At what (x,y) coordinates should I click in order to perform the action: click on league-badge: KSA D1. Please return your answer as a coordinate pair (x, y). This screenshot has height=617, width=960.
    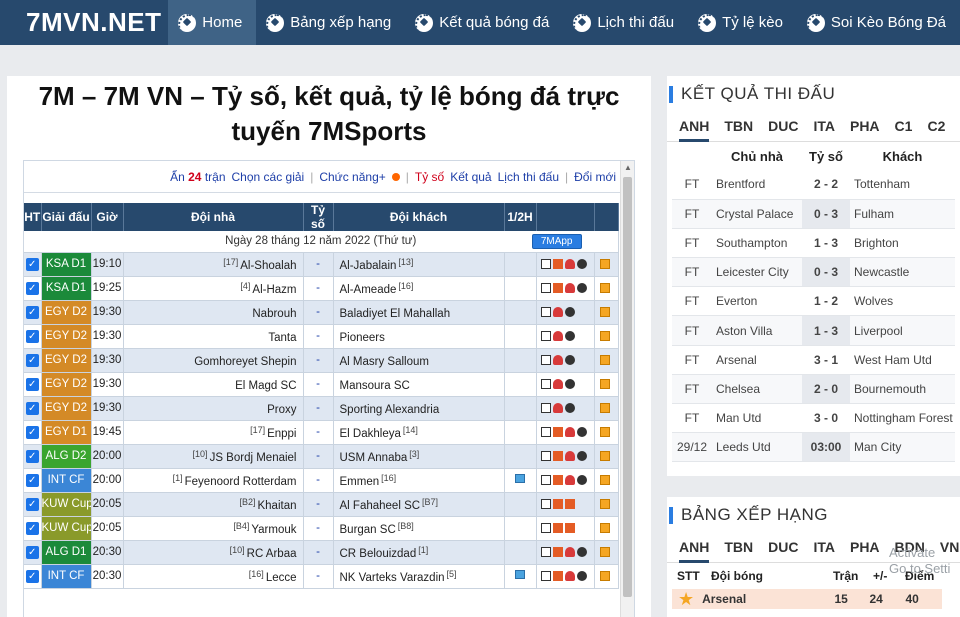
    Looking at the image, I should click on (66, 288).